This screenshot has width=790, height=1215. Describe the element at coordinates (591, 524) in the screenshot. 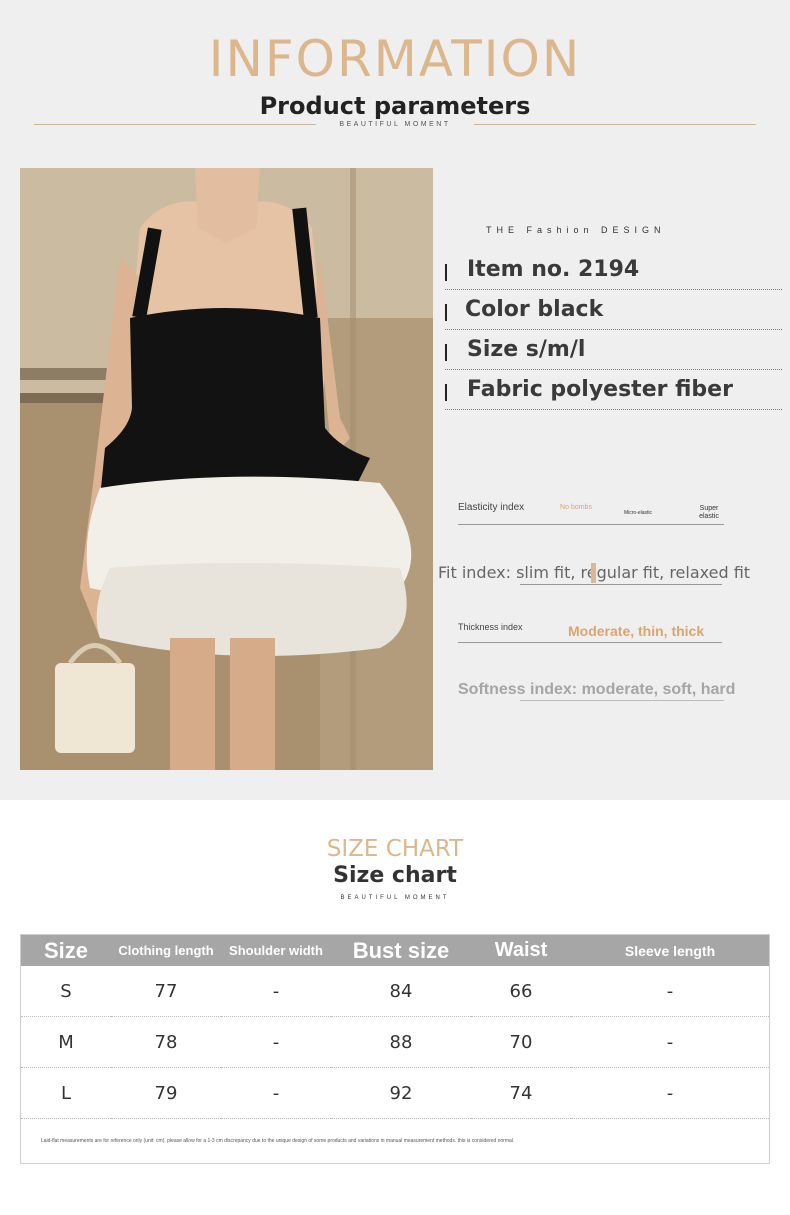

I see `elasticity-scale-line` at that location.